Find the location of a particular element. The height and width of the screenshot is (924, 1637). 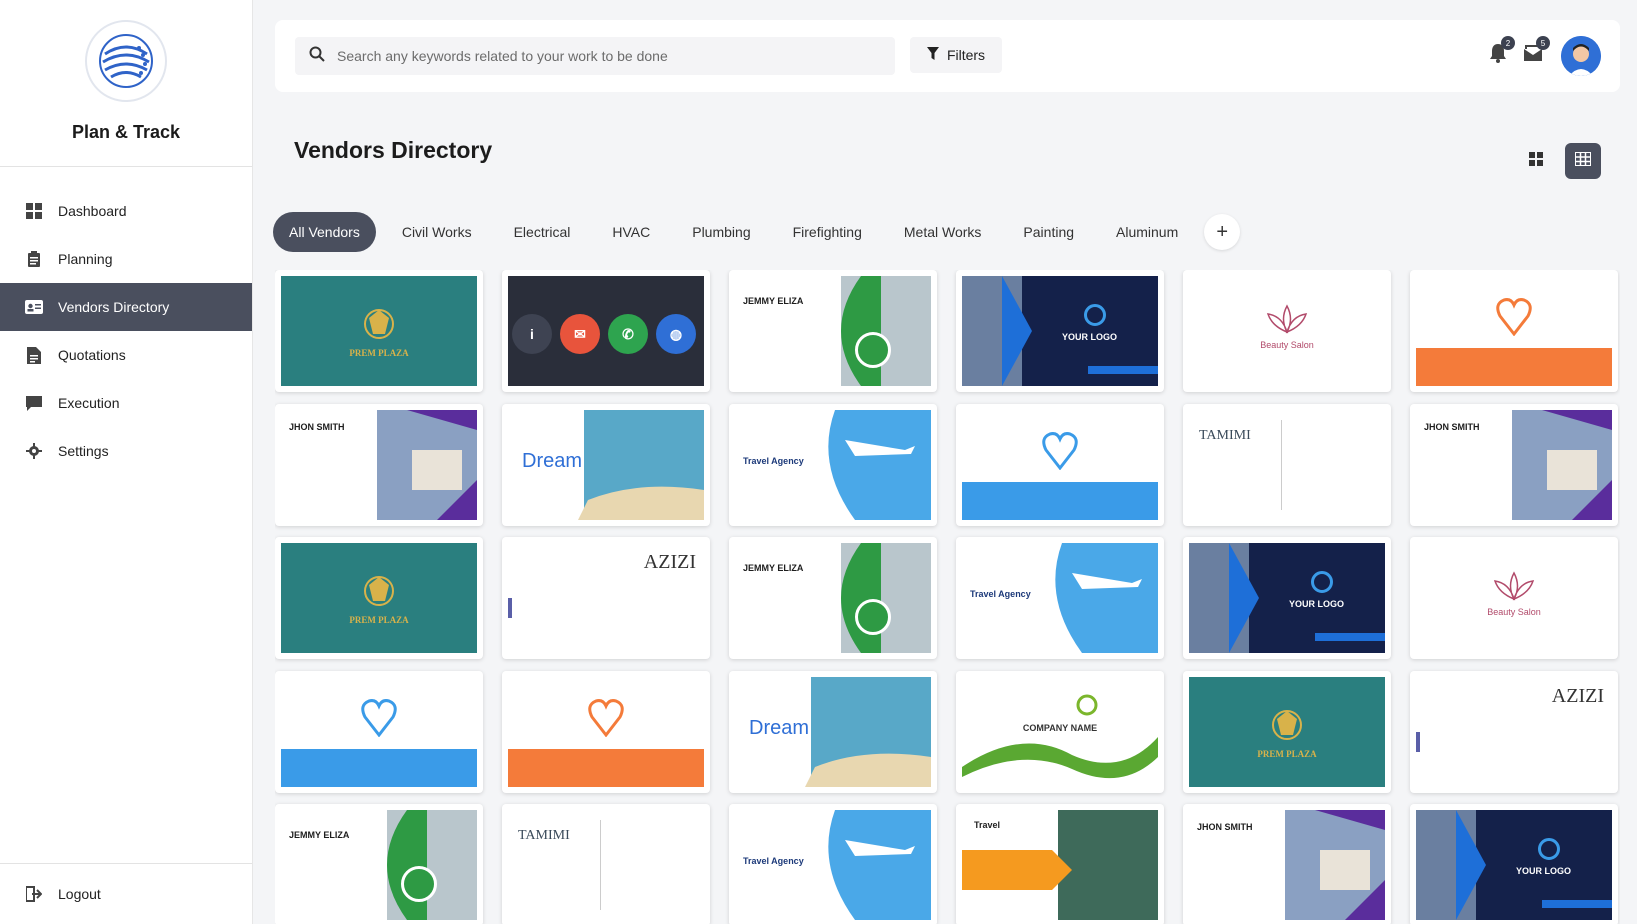

sidebar-item-execution: Execution is located at coordinates (126, 403).